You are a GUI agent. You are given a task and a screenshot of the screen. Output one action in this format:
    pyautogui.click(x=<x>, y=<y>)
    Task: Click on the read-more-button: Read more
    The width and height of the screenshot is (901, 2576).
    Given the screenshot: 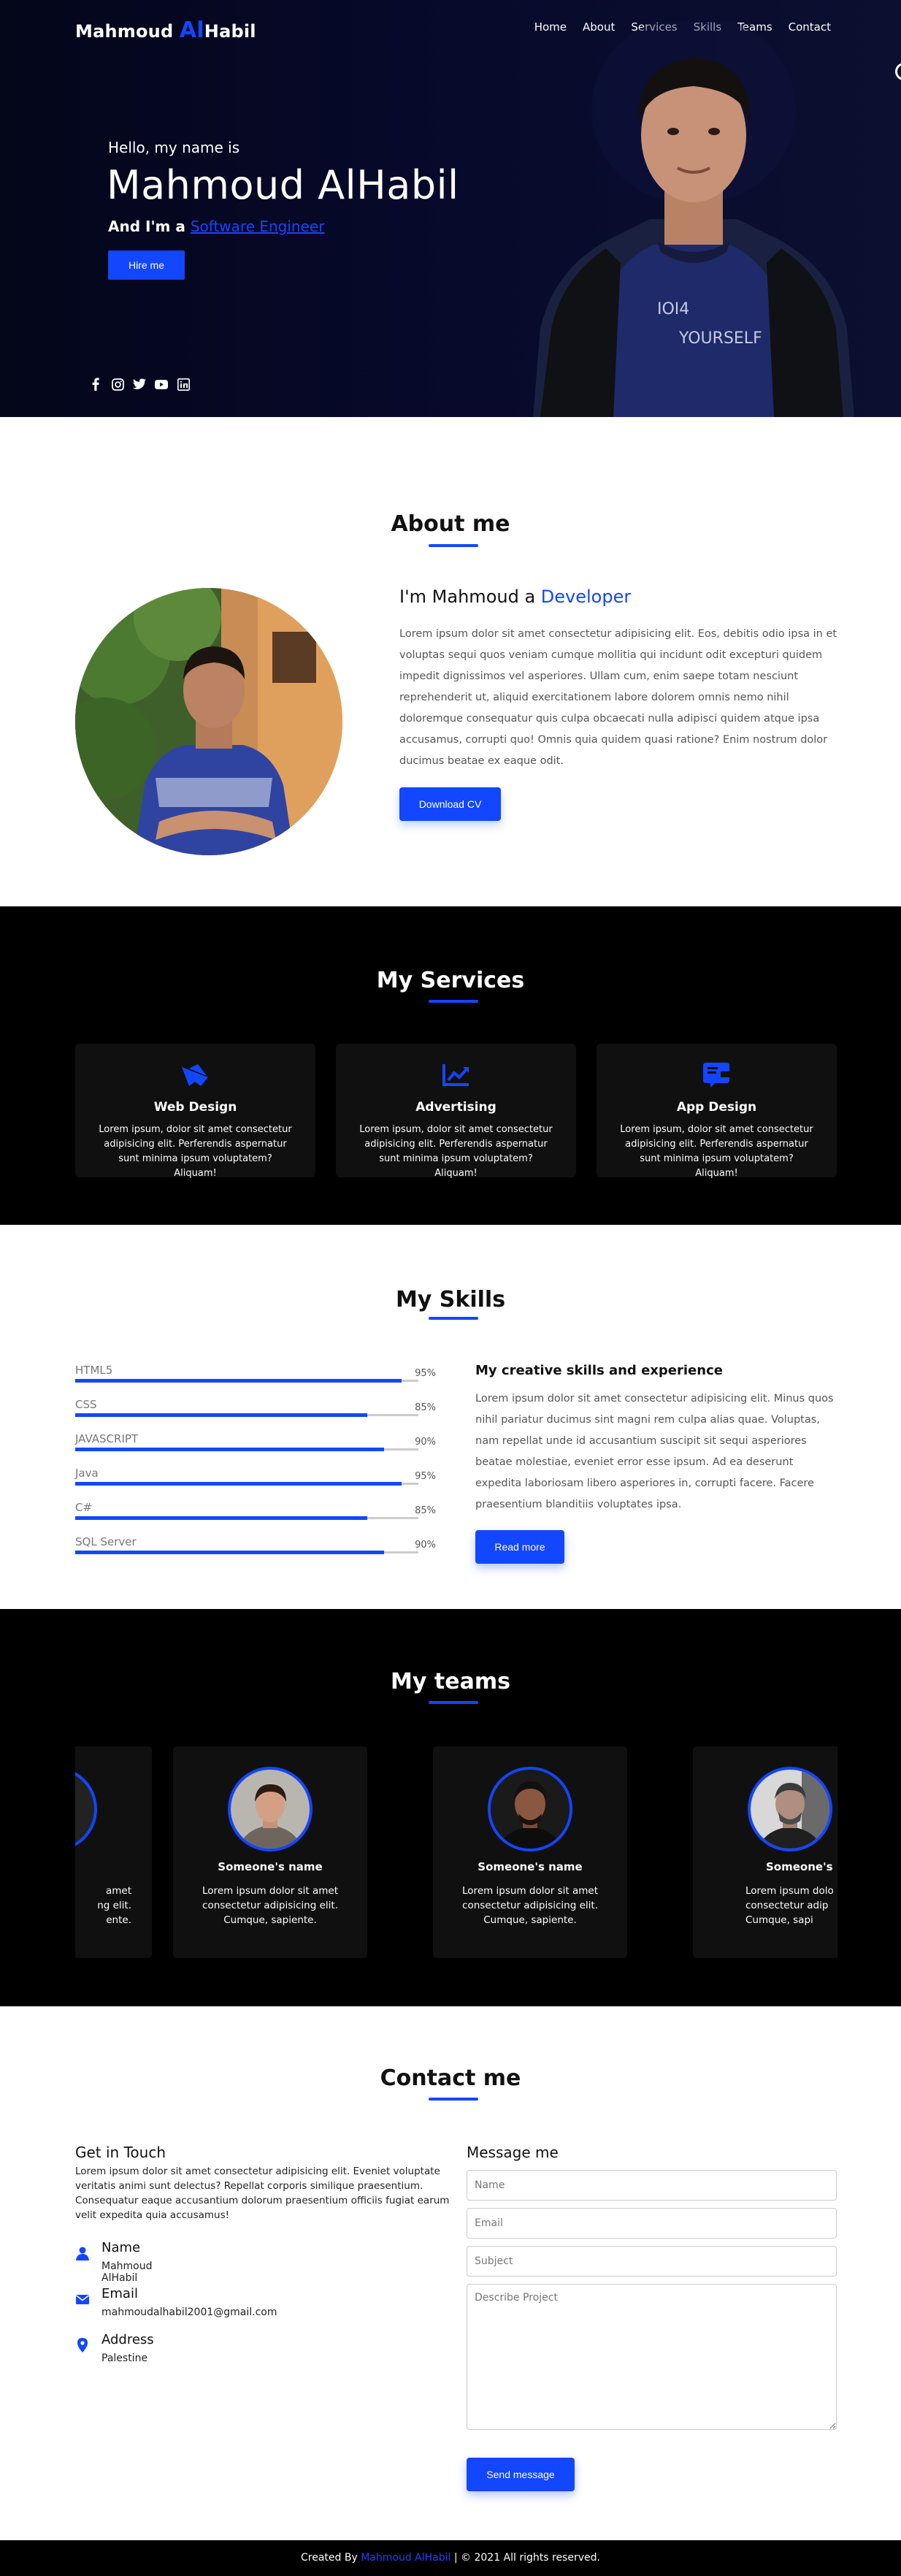 What is the action you would take?
    pyautogui.click(x=520, y=1547)
    